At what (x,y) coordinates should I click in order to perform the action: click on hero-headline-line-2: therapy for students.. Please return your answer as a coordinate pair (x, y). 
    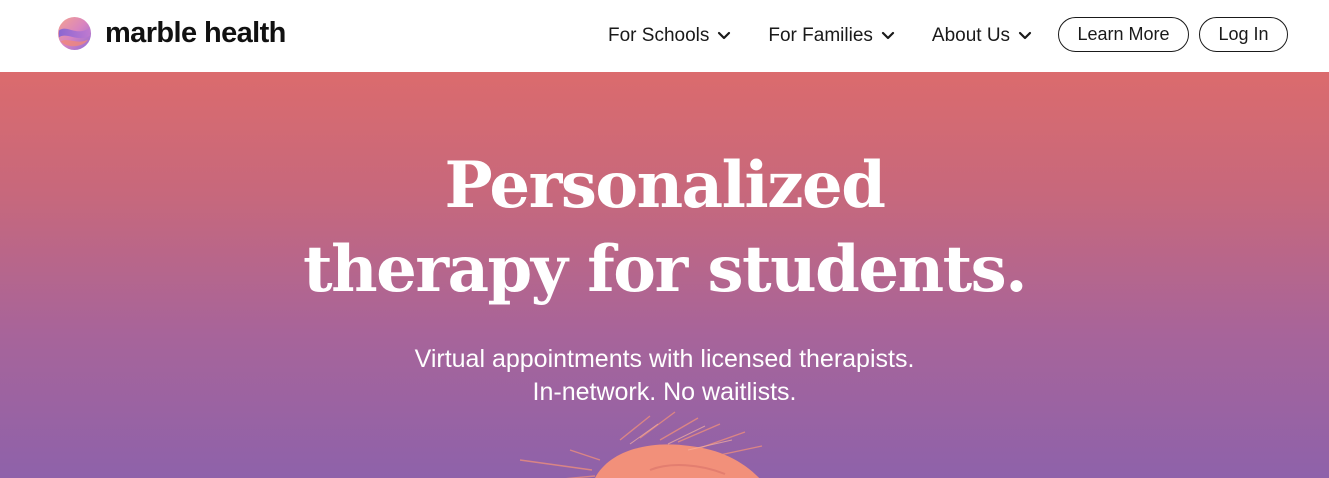
    Looking at the image, I should click on (665, 269).